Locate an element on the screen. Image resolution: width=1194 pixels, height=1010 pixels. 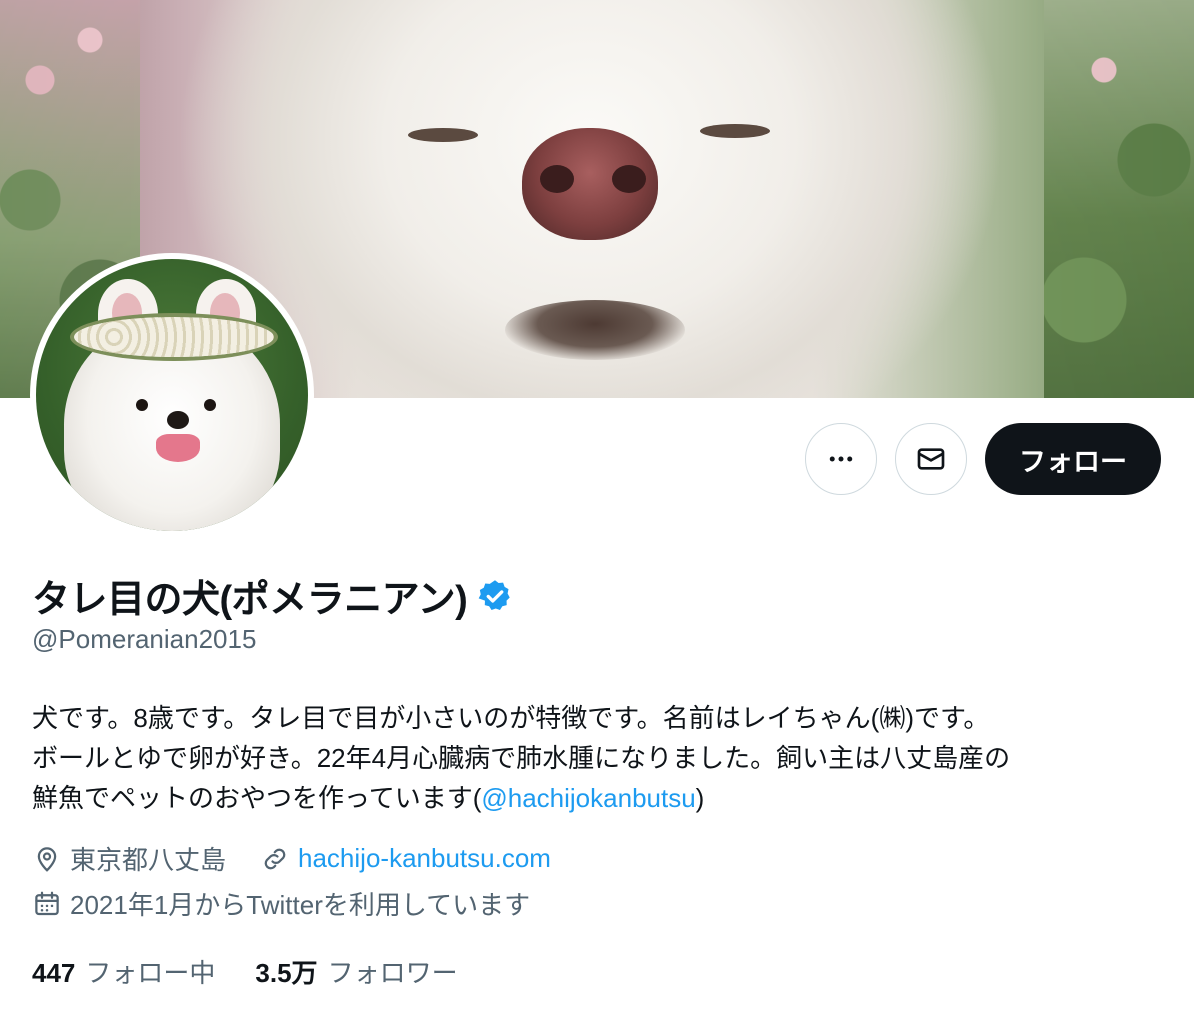
followers-label: フォロワー is located at coordinates (392, 973).